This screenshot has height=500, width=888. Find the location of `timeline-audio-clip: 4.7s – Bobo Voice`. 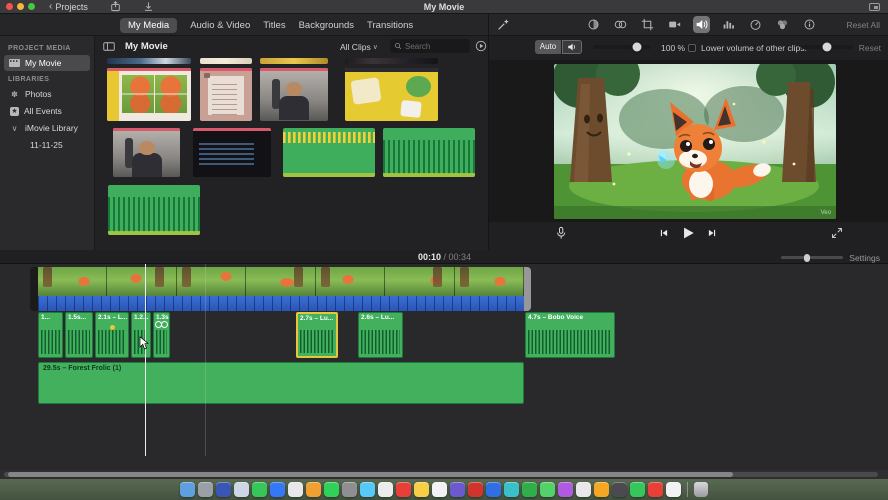

timeline-audio-clip: 4.7s – Bobo Voice is located at coordinates (570, 335).